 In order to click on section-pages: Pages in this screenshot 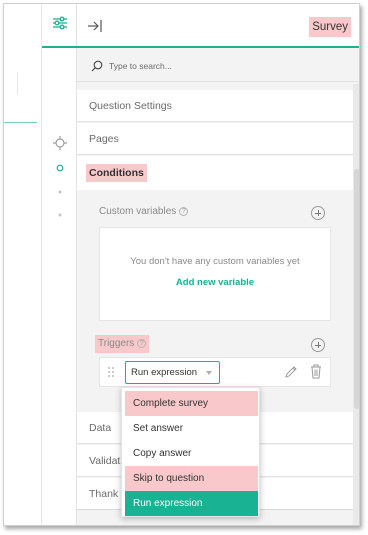, I will do `click(215, 139)`.